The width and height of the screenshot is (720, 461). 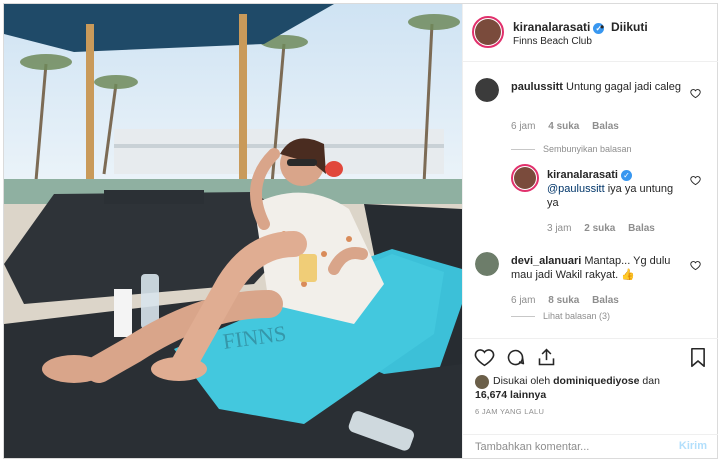 What do you see at coordinates (559, 228) in the screenshot?
I see `reply-time: 3 jam` at bounding box center [559, 228].